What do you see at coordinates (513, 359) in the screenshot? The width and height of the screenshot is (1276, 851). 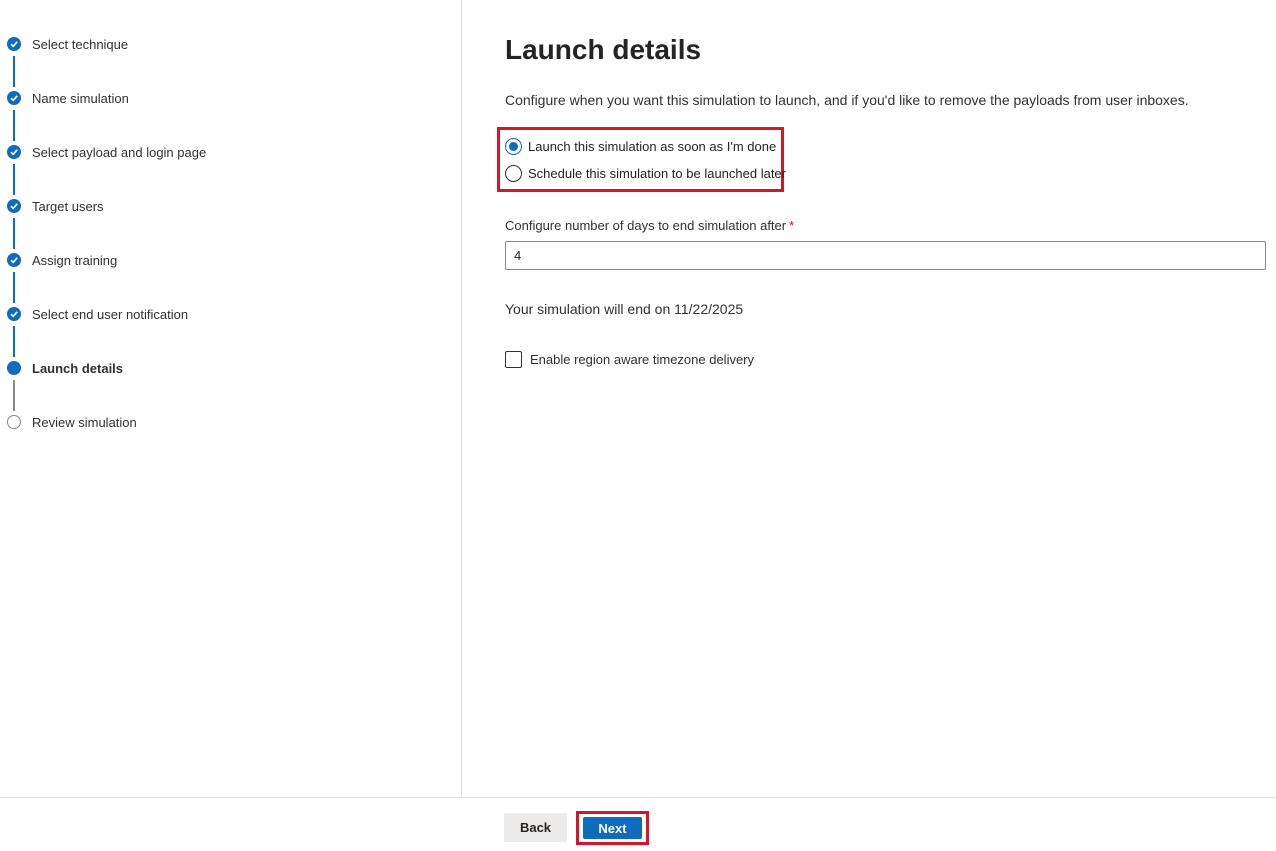 I see `timezone-checkbox` at bounding box center [513, 359].